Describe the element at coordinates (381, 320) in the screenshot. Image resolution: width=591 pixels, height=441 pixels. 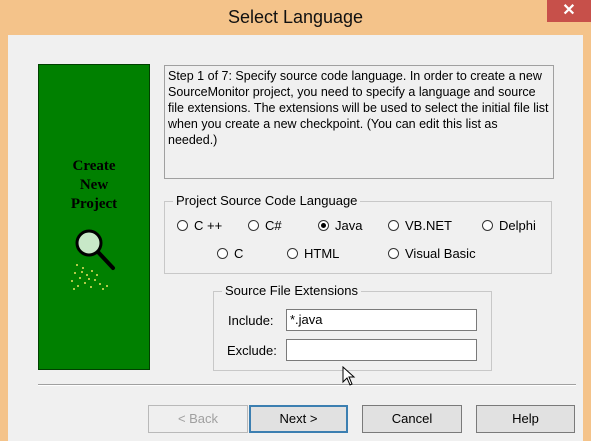
I see `include-input: *.java` at that location.